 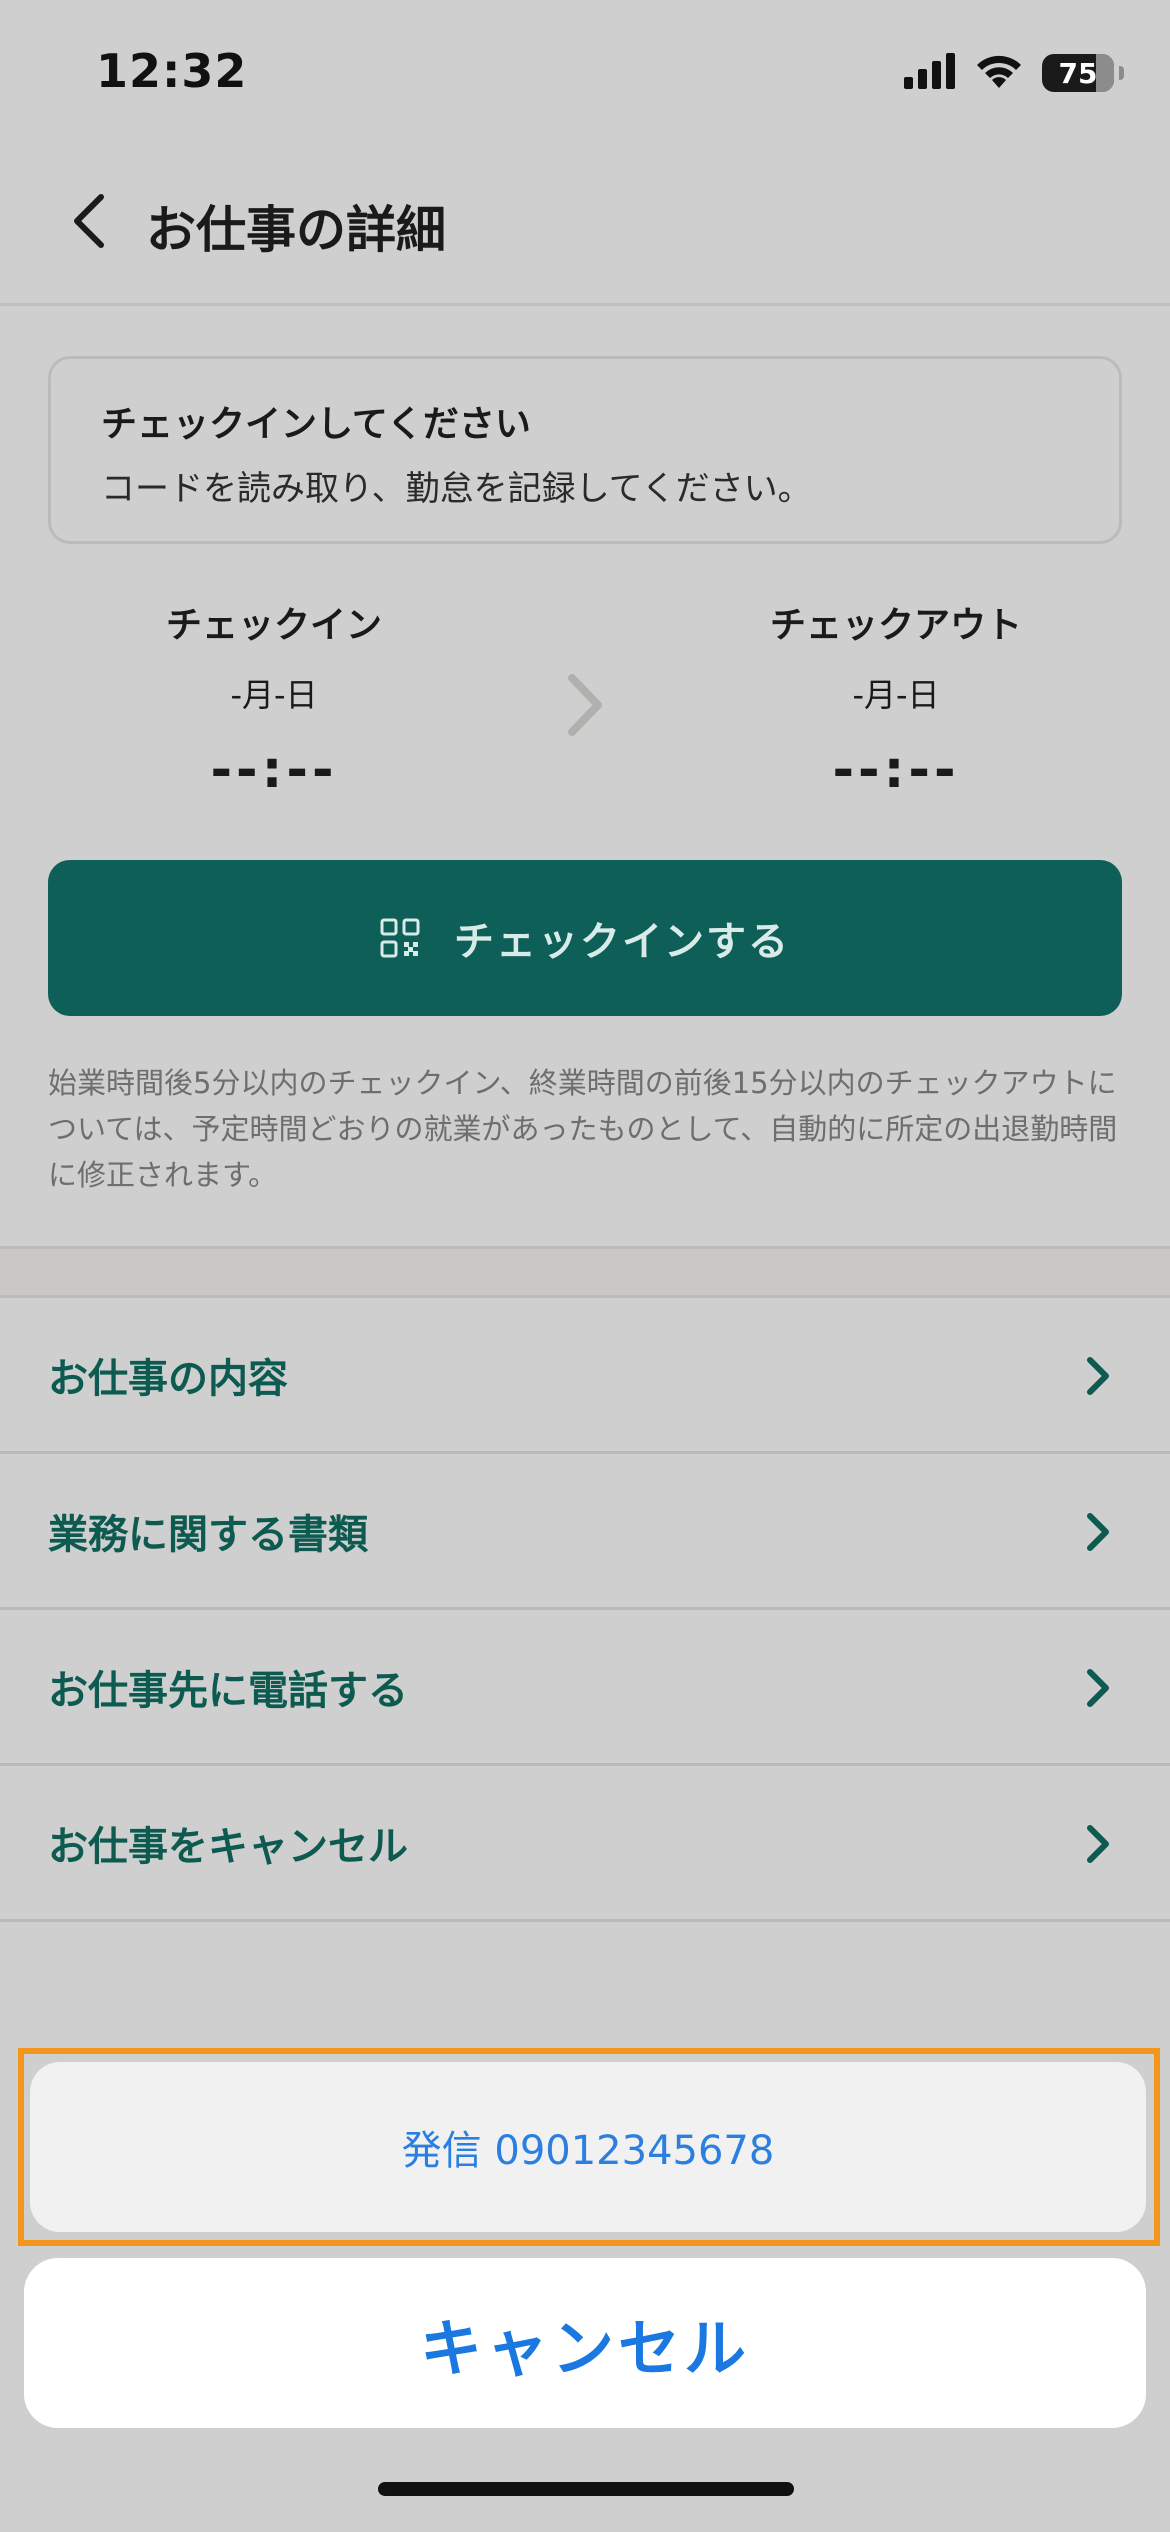 What do you see at coordinates (999, 73) in the screenshot?
I see `wifi-icon` at bounding box center [999, 73].